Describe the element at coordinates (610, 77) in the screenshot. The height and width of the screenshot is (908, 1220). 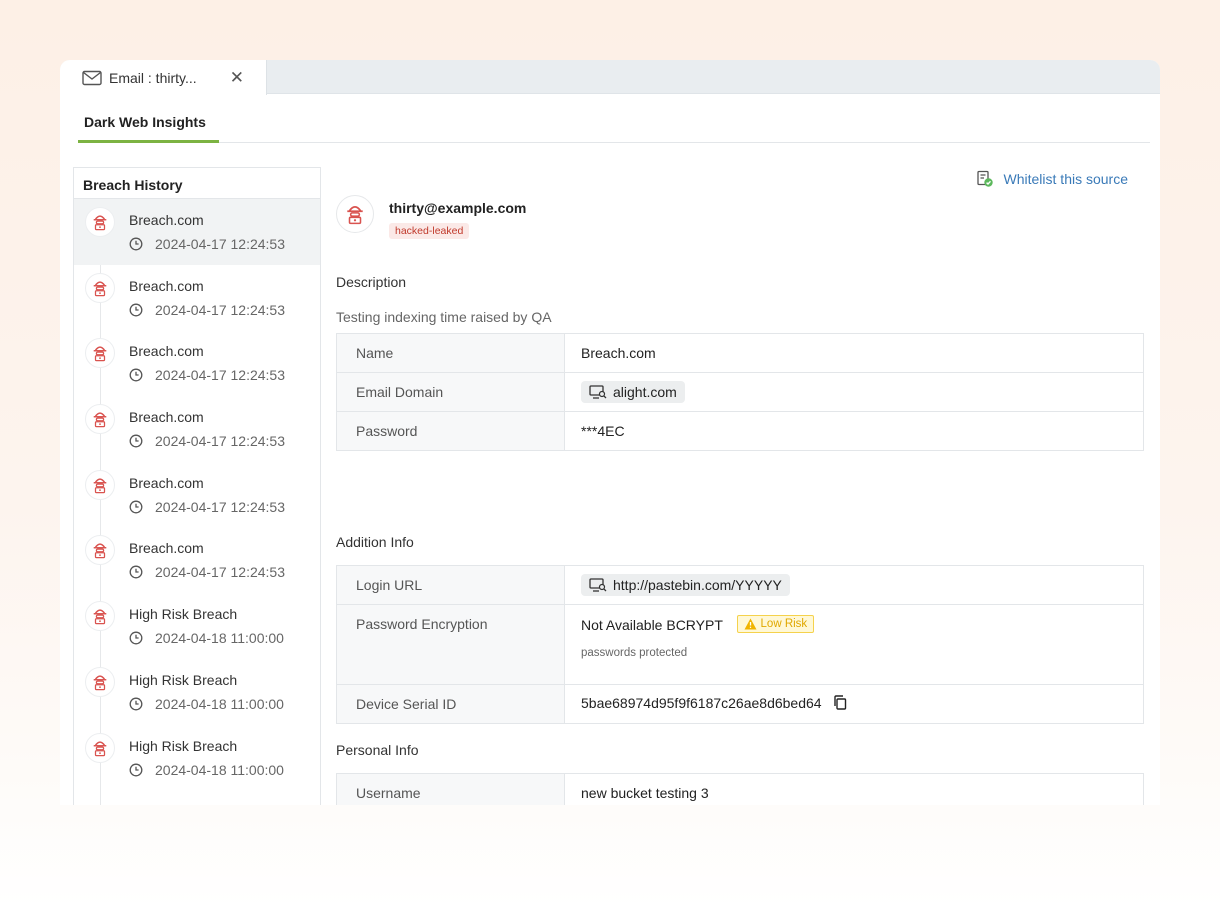
I see `tab-strip: Email : thirty... ✕` at that location.